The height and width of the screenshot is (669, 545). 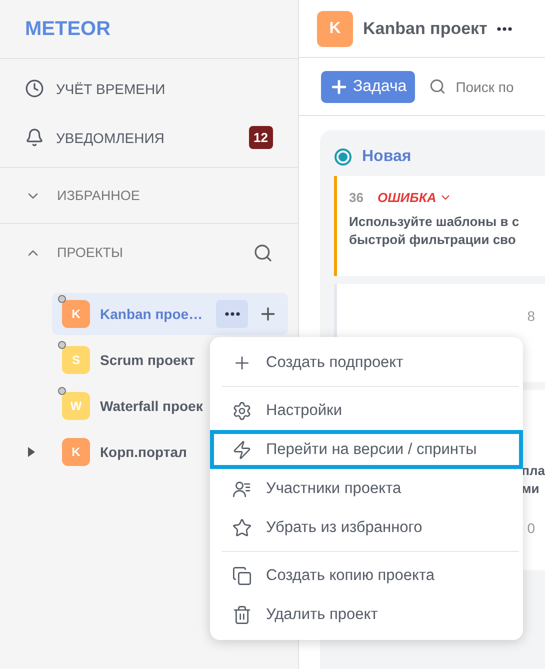 I want to click on project-title: Kanban проект, so click(x=425, y=28).